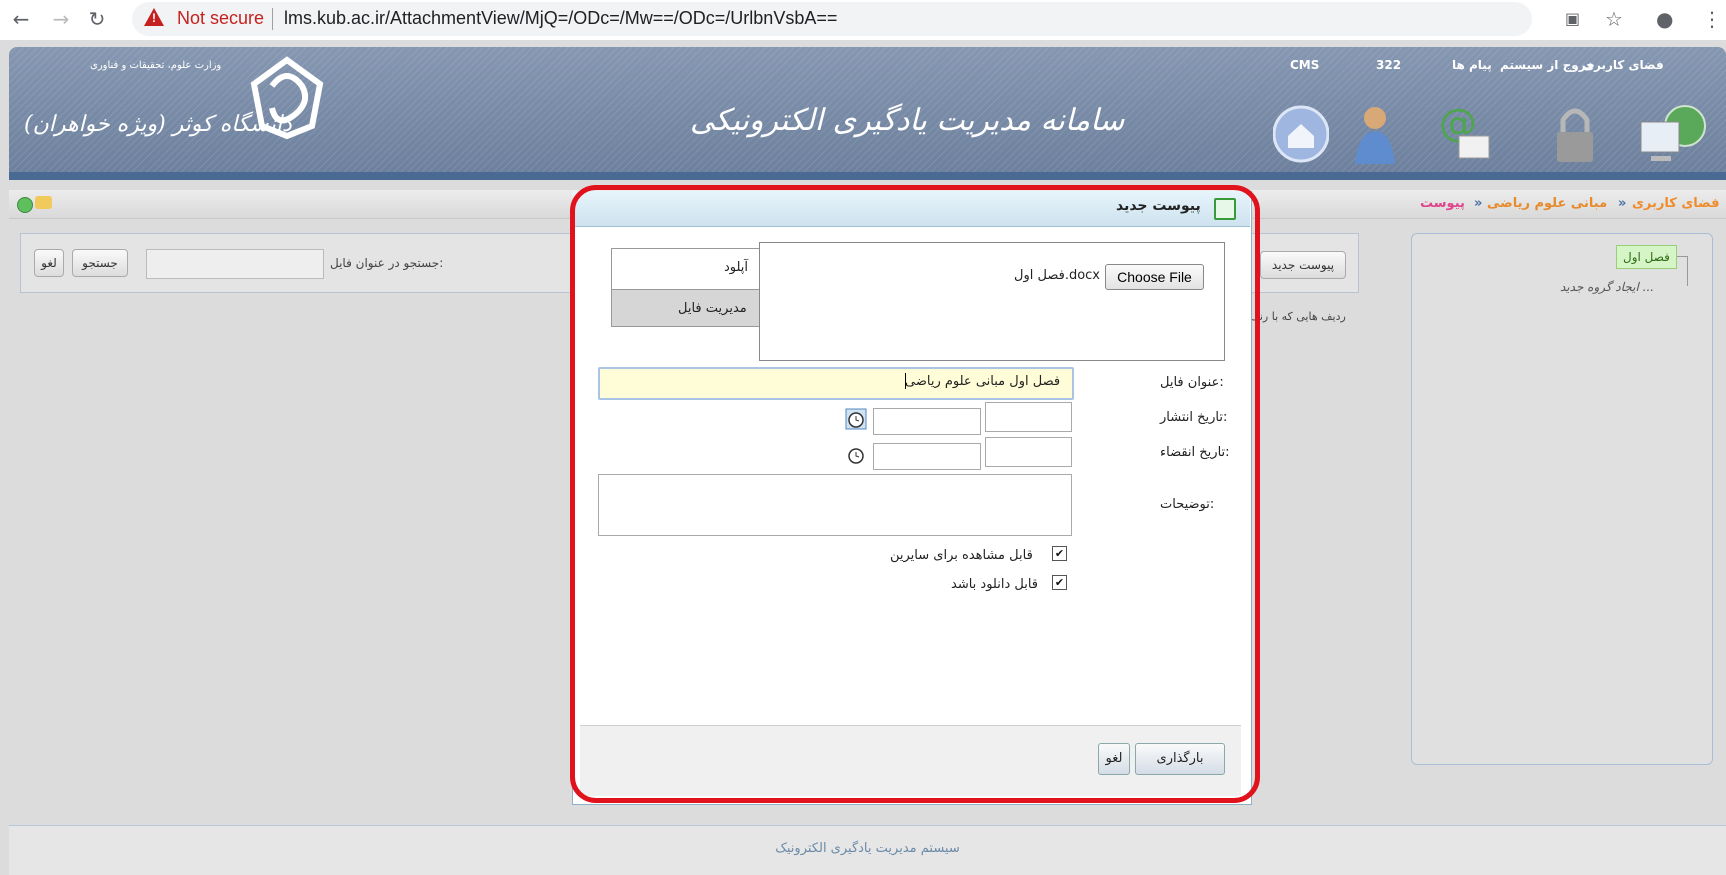 The width and height of the screenshot is (1726, 875). I want to click on search-input, so click(235, 264).